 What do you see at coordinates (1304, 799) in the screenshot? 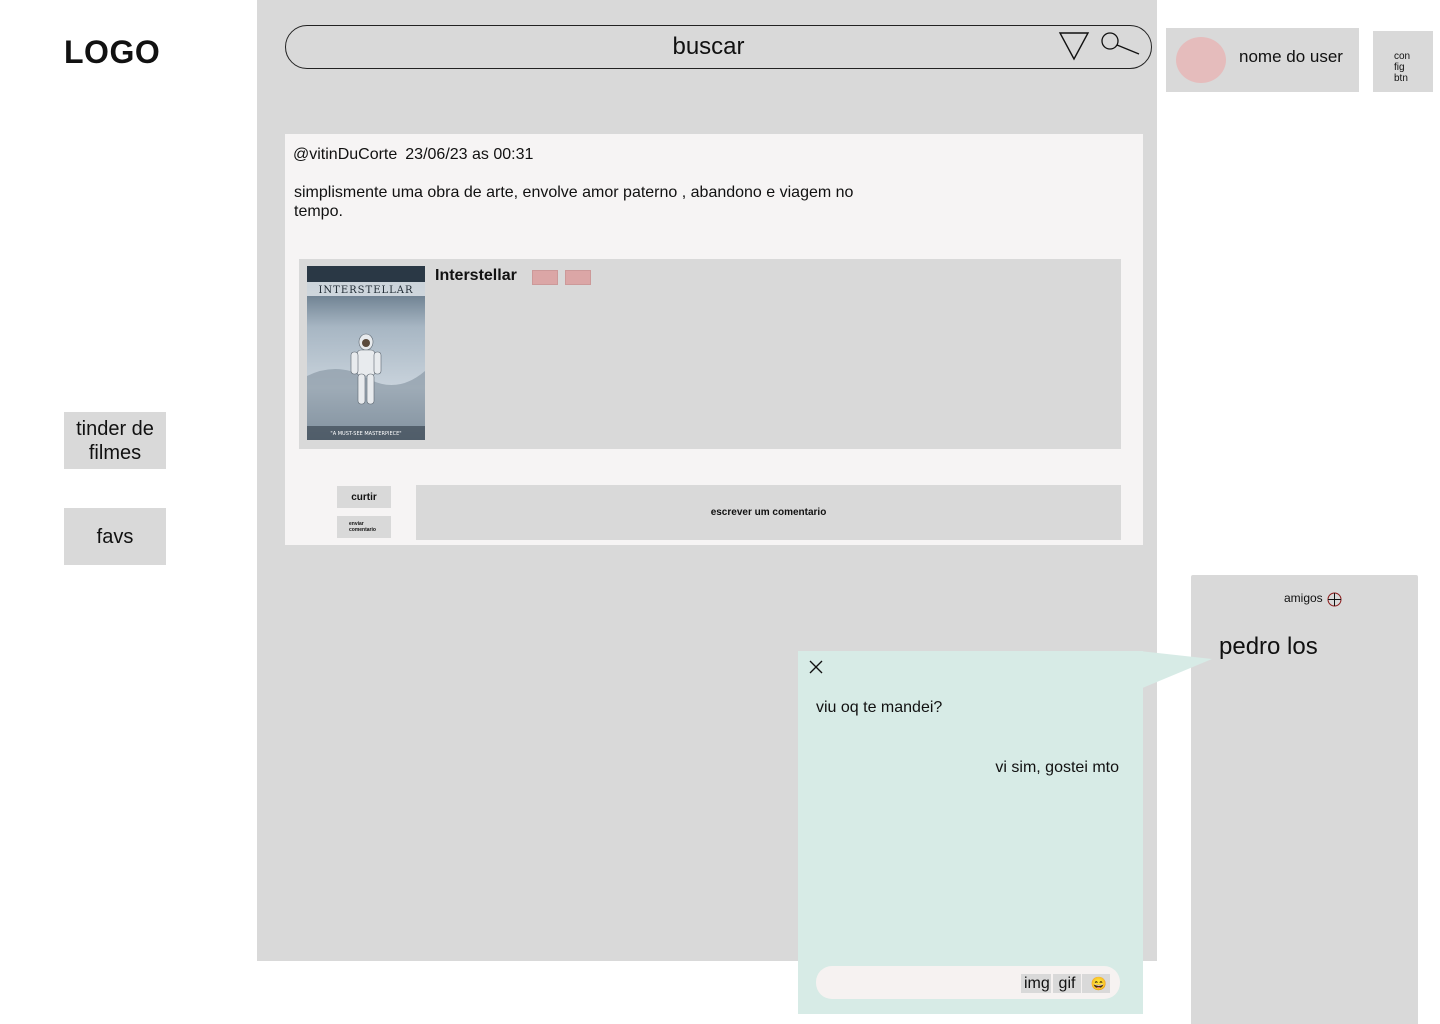
I see `friends-panel: amigos pedro los` at bounding box center [1304, 799].